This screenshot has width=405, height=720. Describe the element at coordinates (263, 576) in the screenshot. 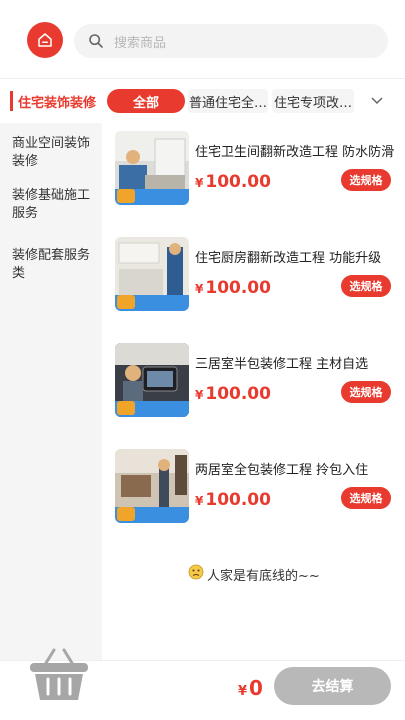

I see `end-note-text: 人家是有底线的~~` at that location.